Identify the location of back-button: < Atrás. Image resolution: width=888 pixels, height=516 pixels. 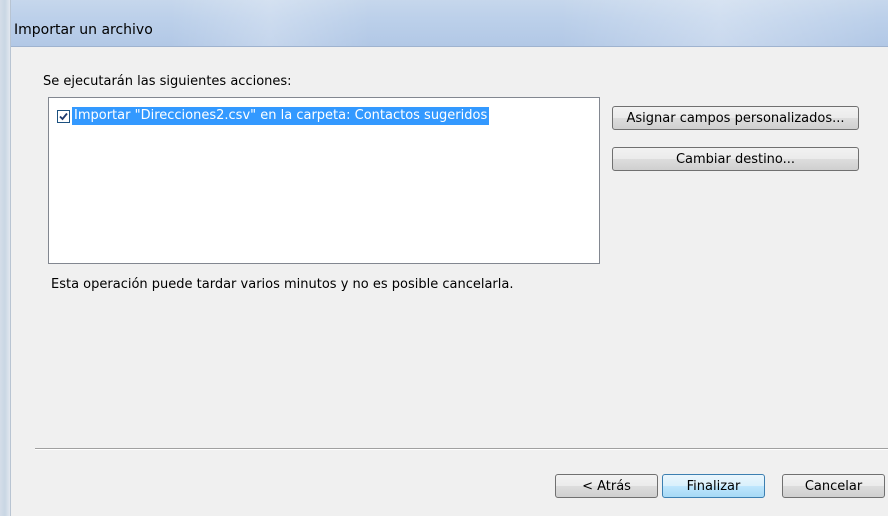
(606, 486).